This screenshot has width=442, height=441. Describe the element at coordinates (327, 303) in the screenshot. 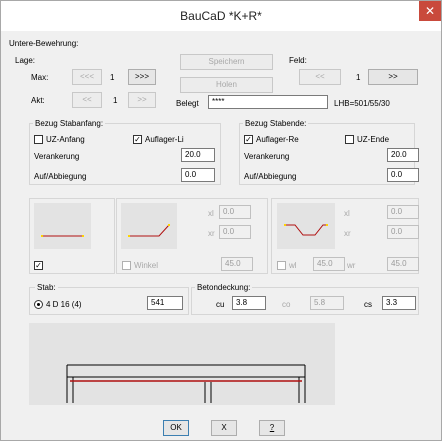

I see `co-input: 5.8` at that location.